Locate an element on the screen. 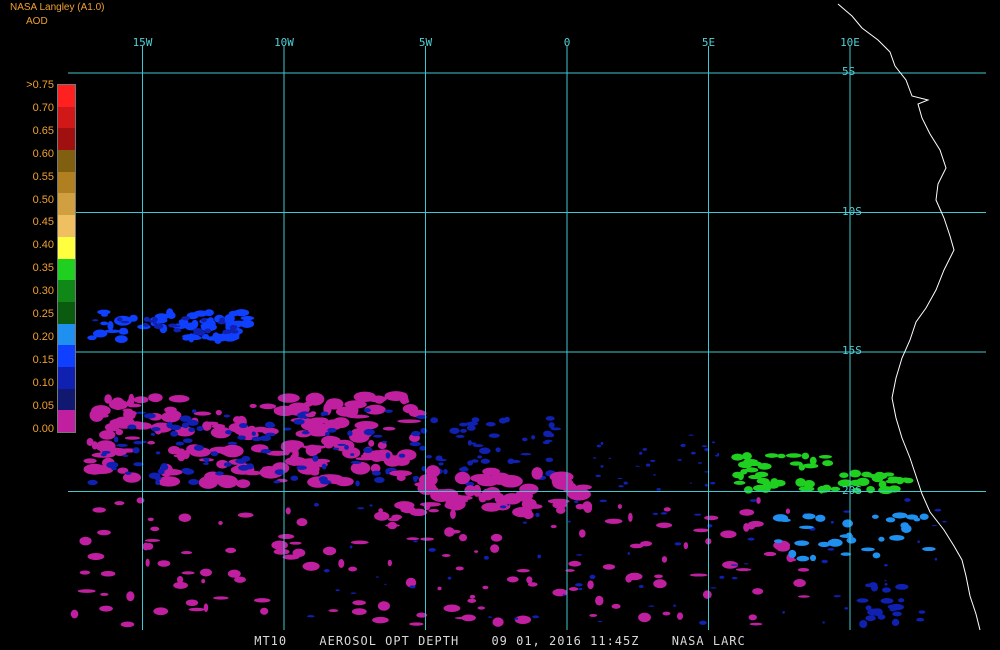 This screenshot has width=1000, height=650. variable-name: AEROSOL OPT DEPTH is located at coordinates (389, 641).